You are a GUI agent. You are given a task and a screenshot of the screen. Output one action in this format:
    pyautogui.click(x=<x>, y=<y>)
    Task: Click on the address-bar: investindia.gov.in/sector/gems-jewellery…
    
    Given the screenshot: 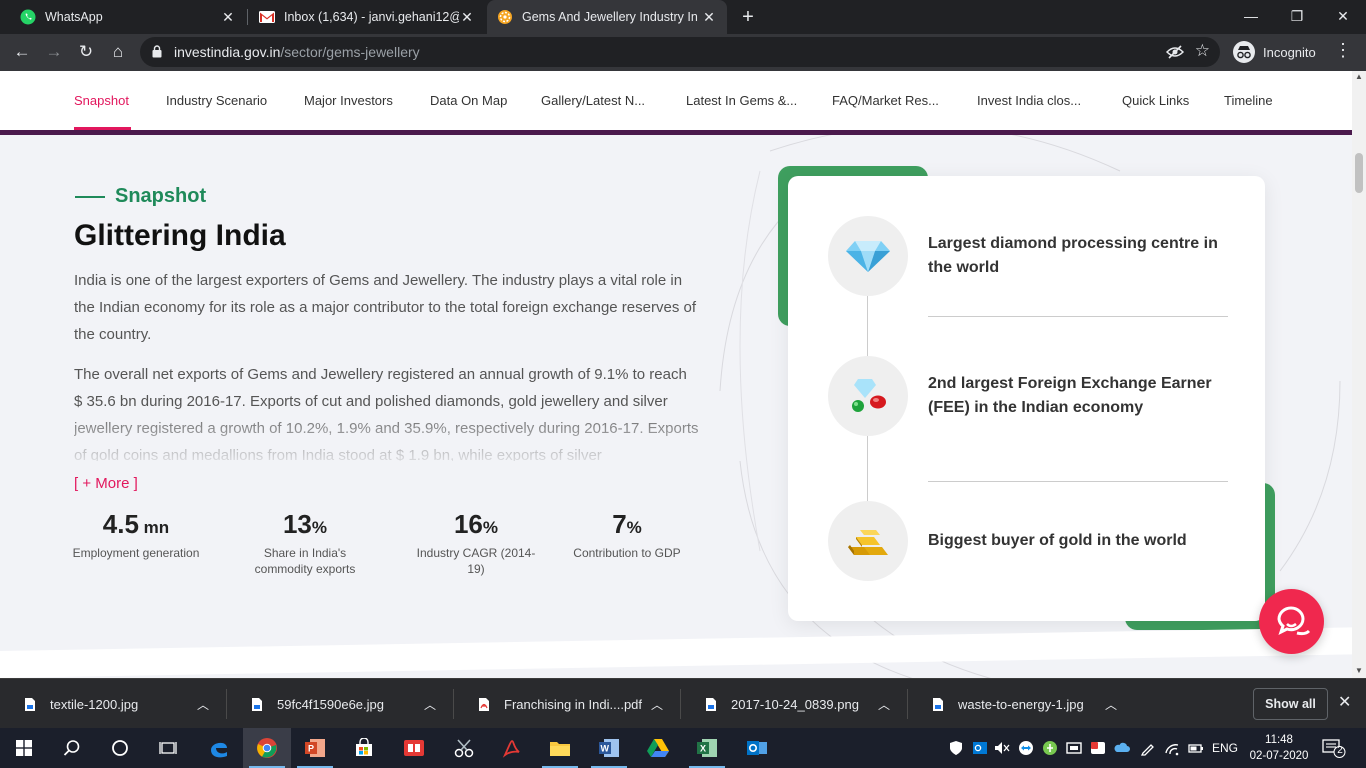 What is the action you would take?
    pyautogui.click(x=680, y=52)
    